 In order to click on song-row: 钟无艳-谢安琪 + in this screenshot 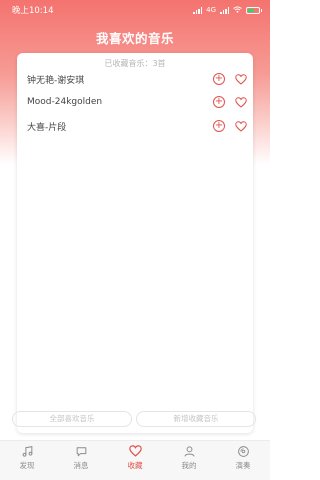, I will do `click(137, 79)`.